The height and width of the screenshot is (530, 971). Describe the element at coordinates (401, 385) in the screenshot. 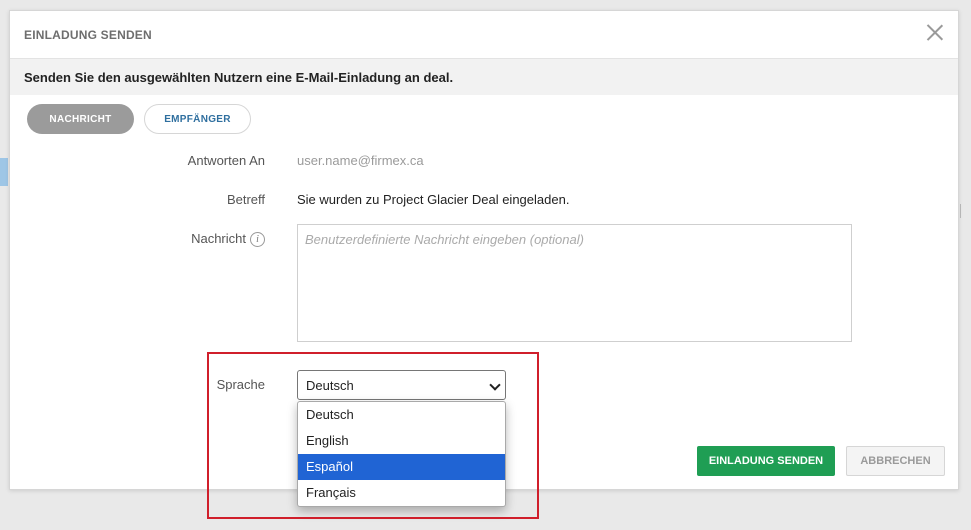

I see `language-select: Deutsch` at that location.